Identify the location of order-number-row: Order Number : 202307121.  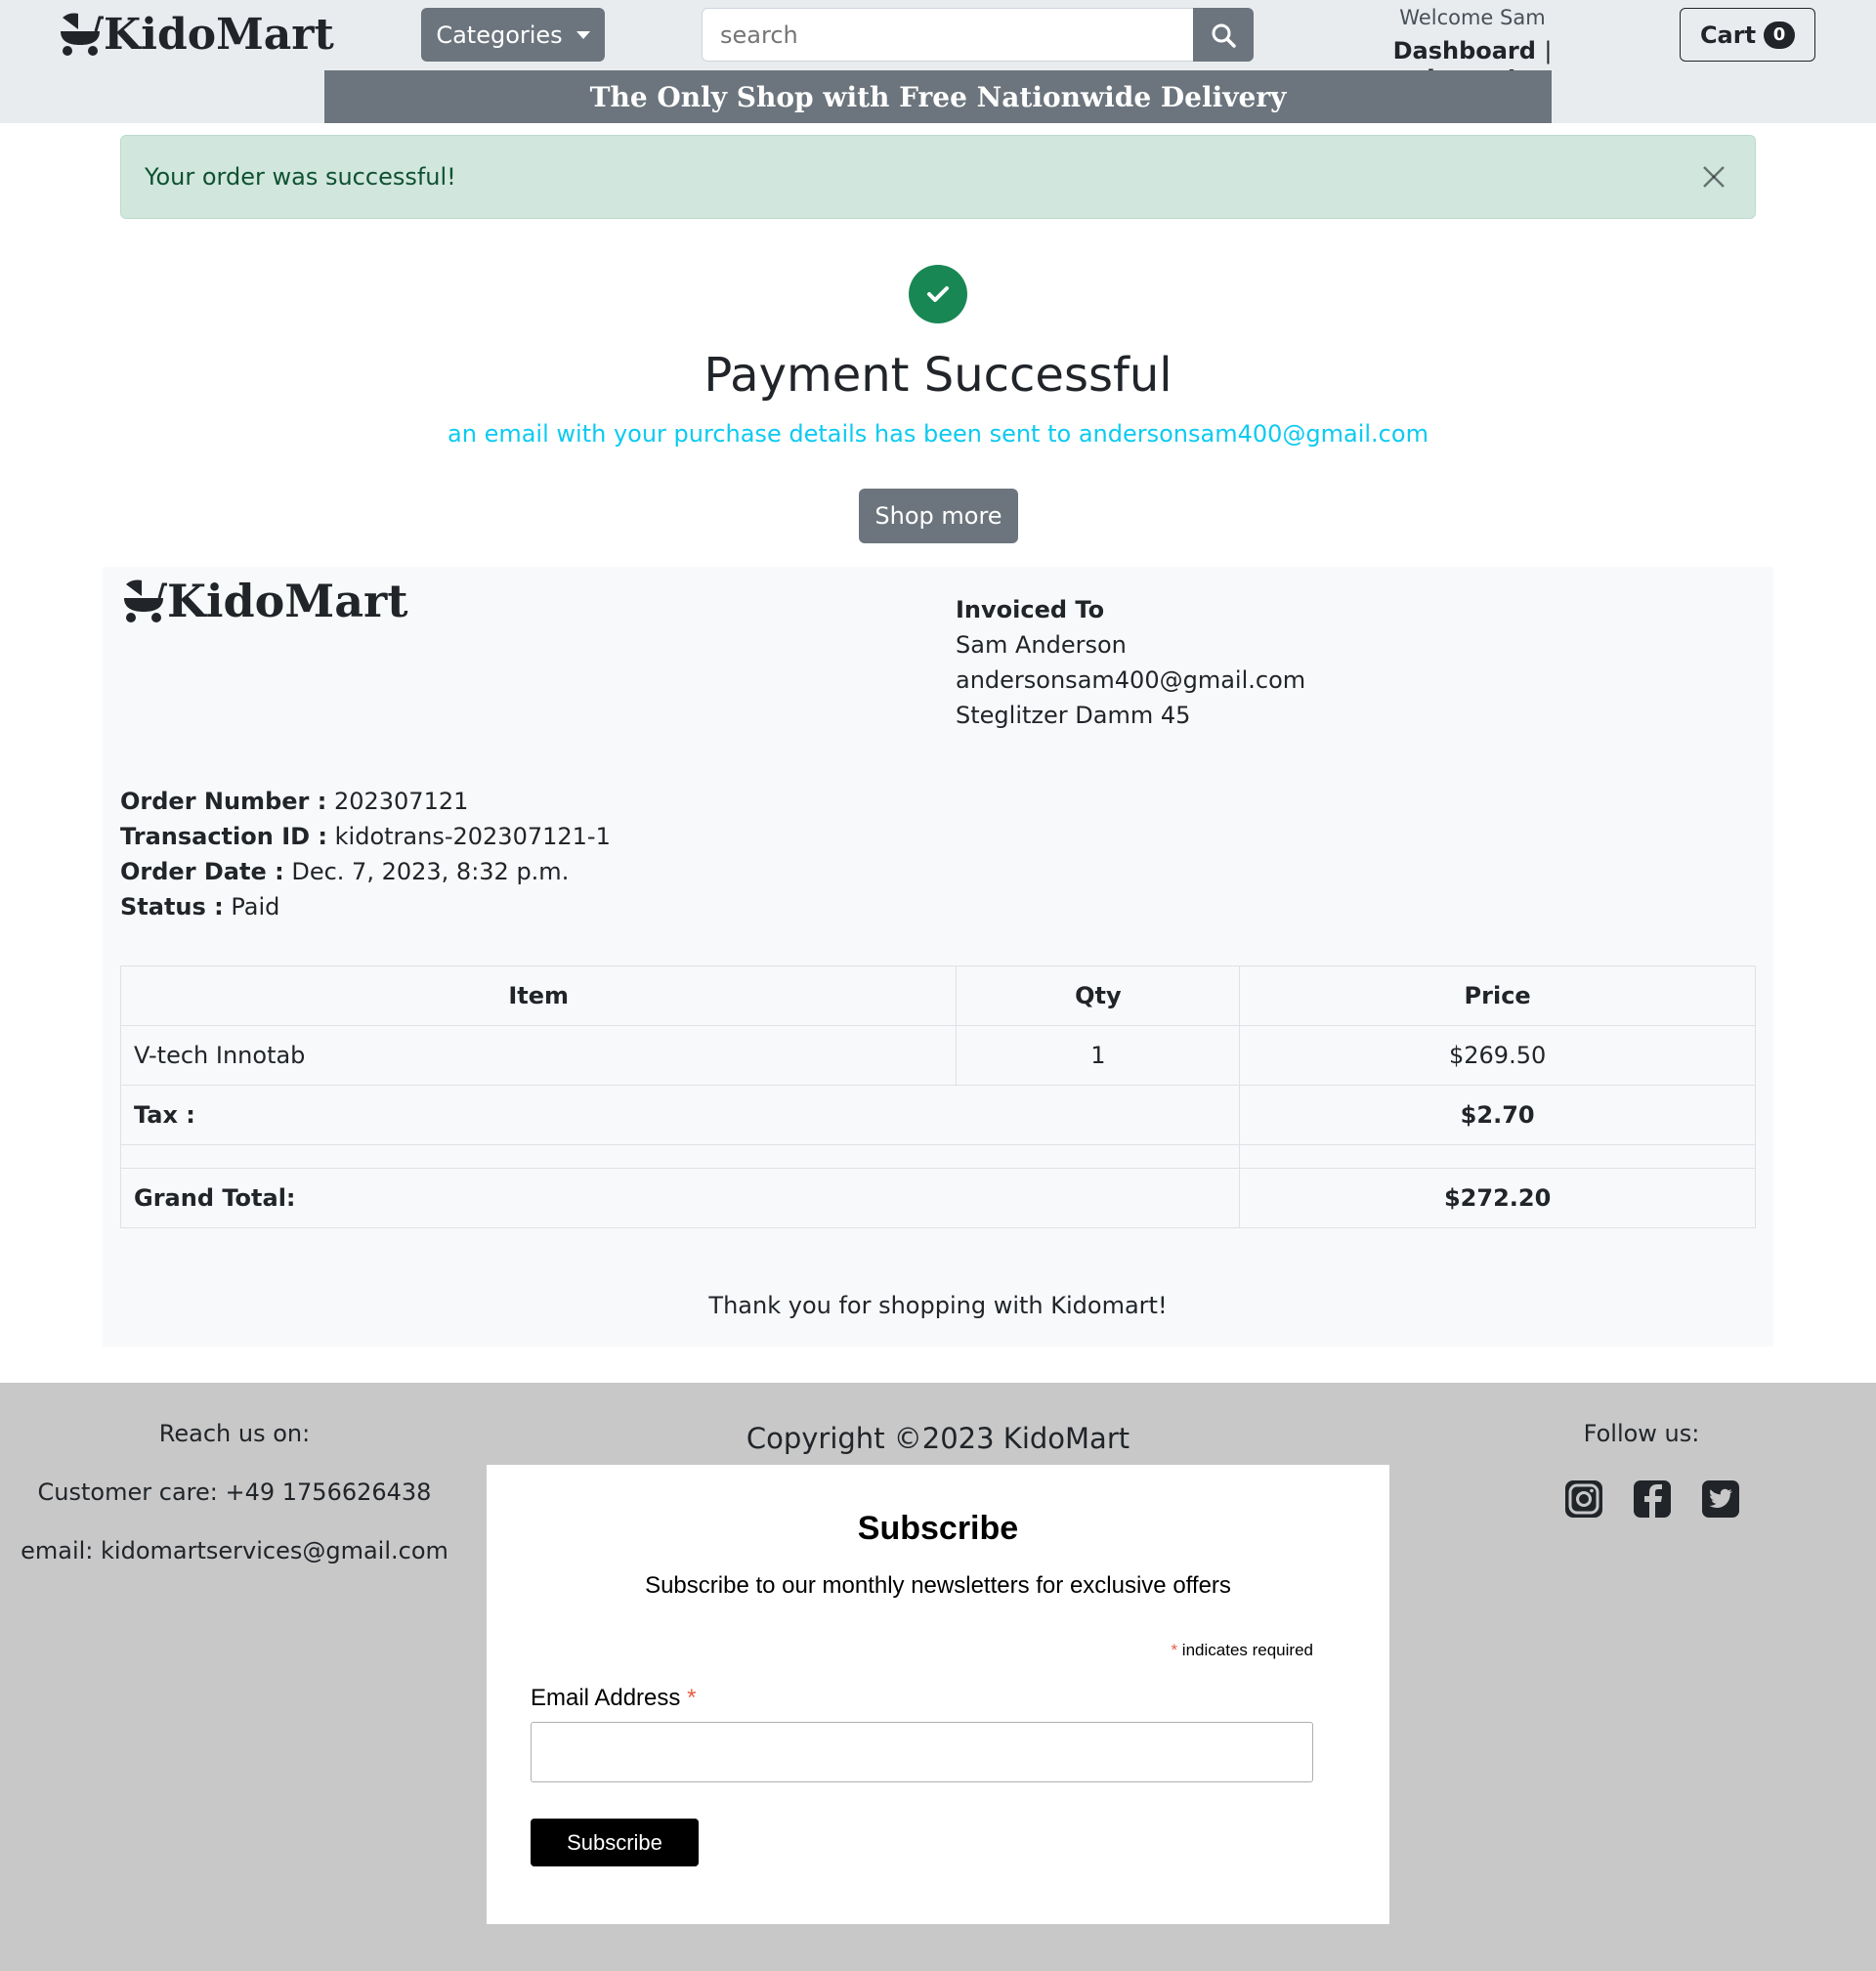
(365, 801).